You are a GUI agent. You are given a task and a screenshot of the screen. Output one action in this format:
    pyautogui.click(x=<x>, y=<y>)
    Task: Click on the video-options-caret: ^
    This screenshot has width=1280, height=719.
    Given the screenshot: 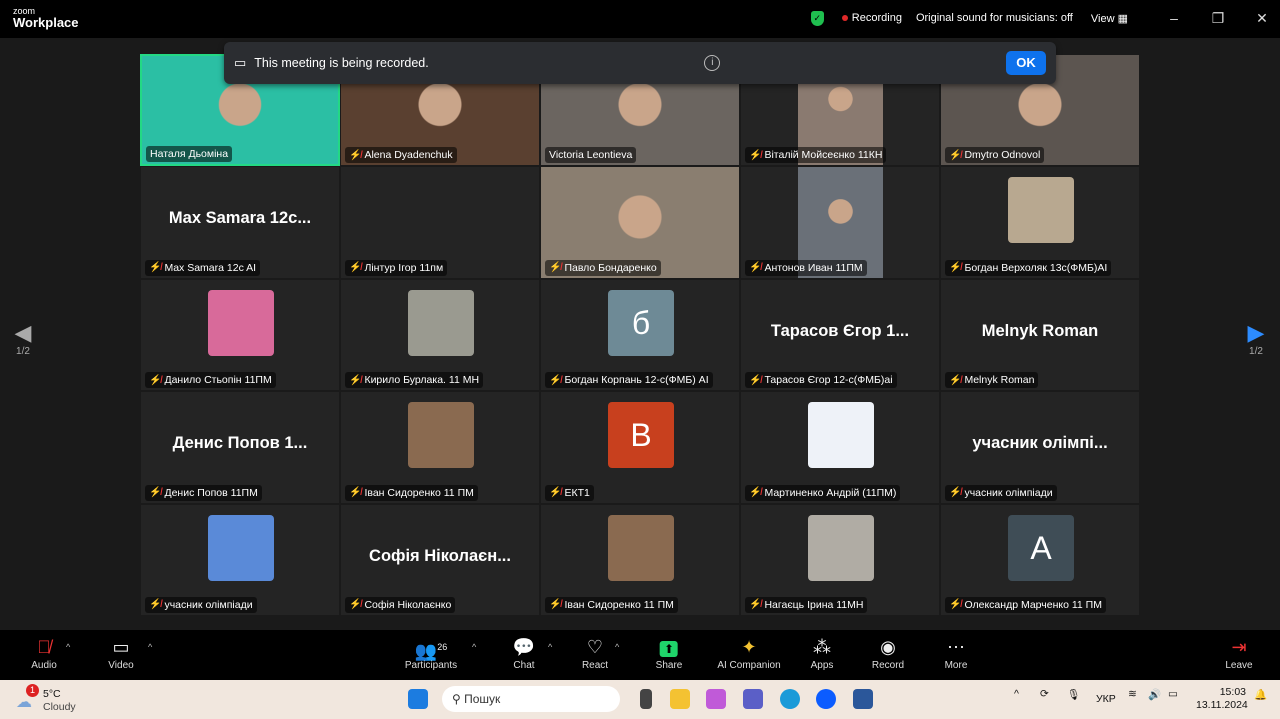 What is the action you would take?
    pyautogui.click(x=150, y=647)
    